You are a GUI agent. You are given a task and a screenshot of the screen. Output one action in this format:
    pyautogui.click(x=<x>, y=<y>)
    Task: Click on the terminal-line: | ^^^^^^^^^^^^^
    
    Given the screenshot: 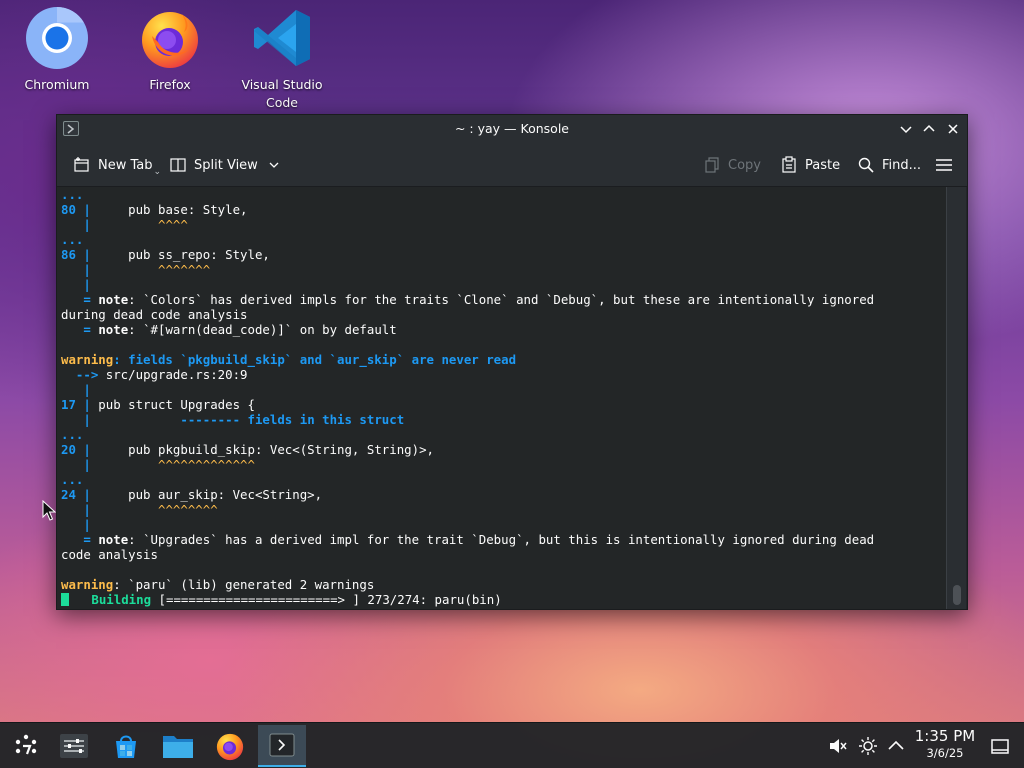 What is the action you would take?
    pyautogui.click(x=504, y=464)
    